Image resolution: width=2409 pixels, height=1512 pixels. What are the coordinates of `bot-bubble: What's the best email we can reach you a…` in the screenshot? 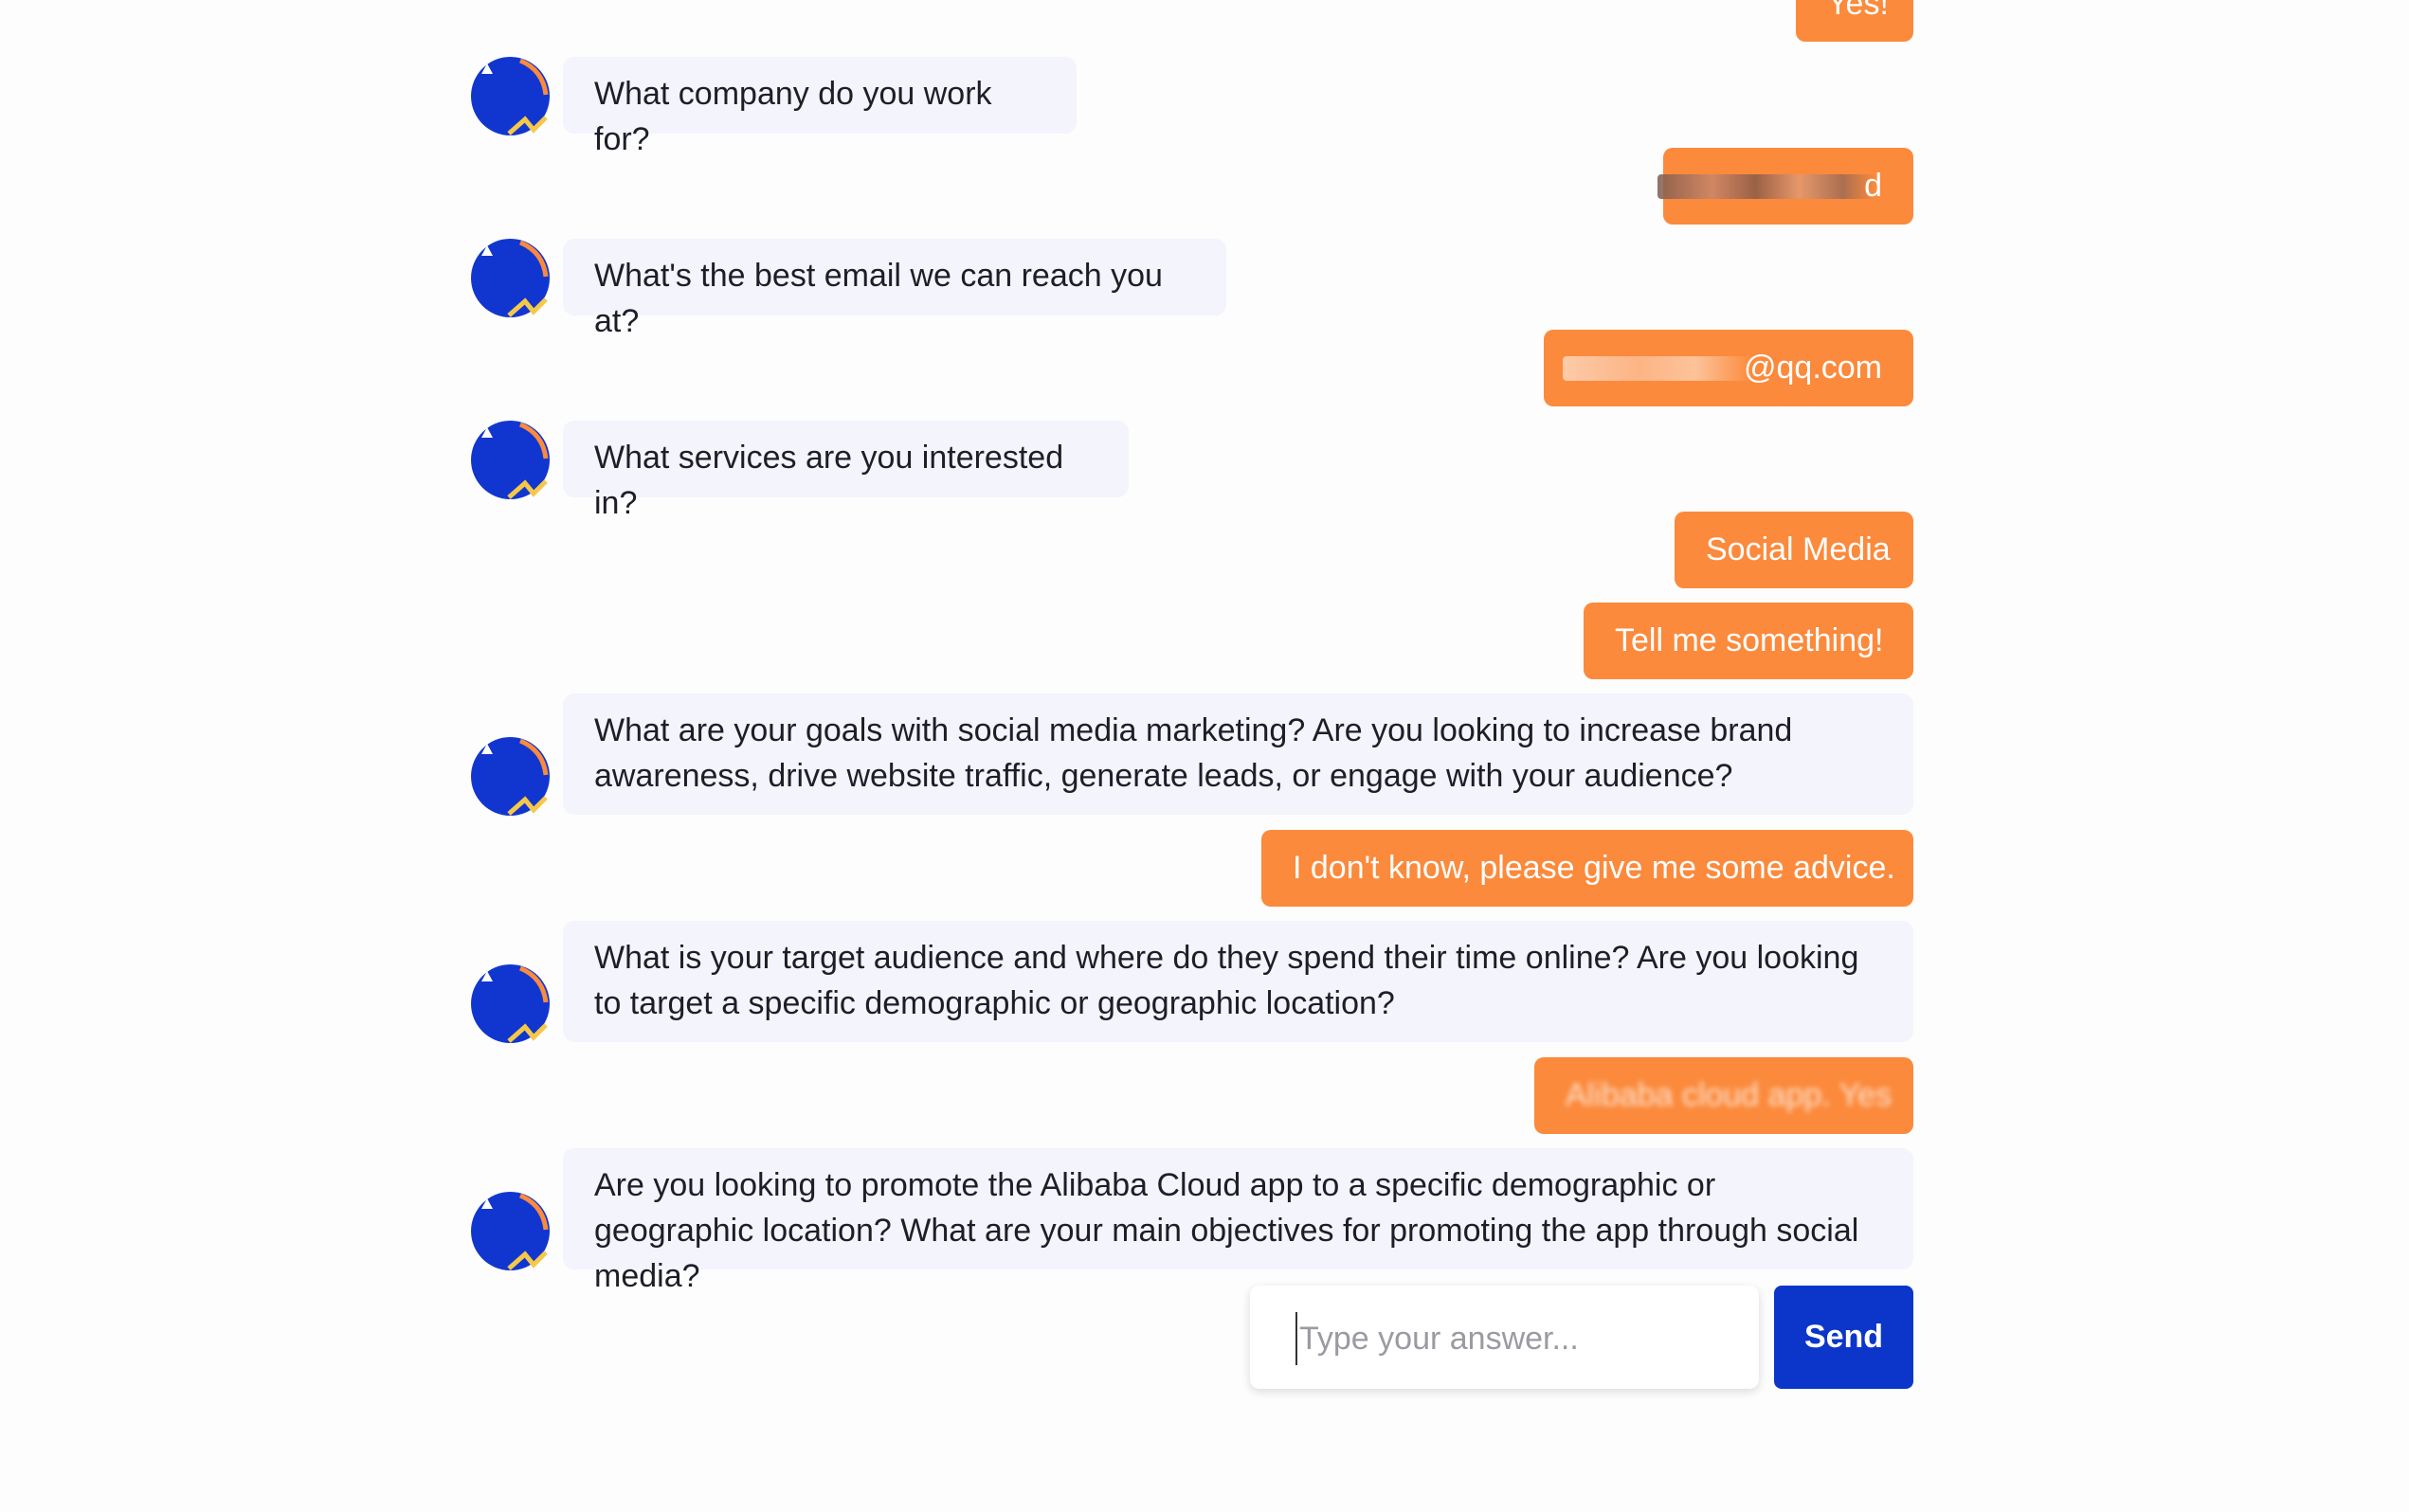 It's located at (894, 289).